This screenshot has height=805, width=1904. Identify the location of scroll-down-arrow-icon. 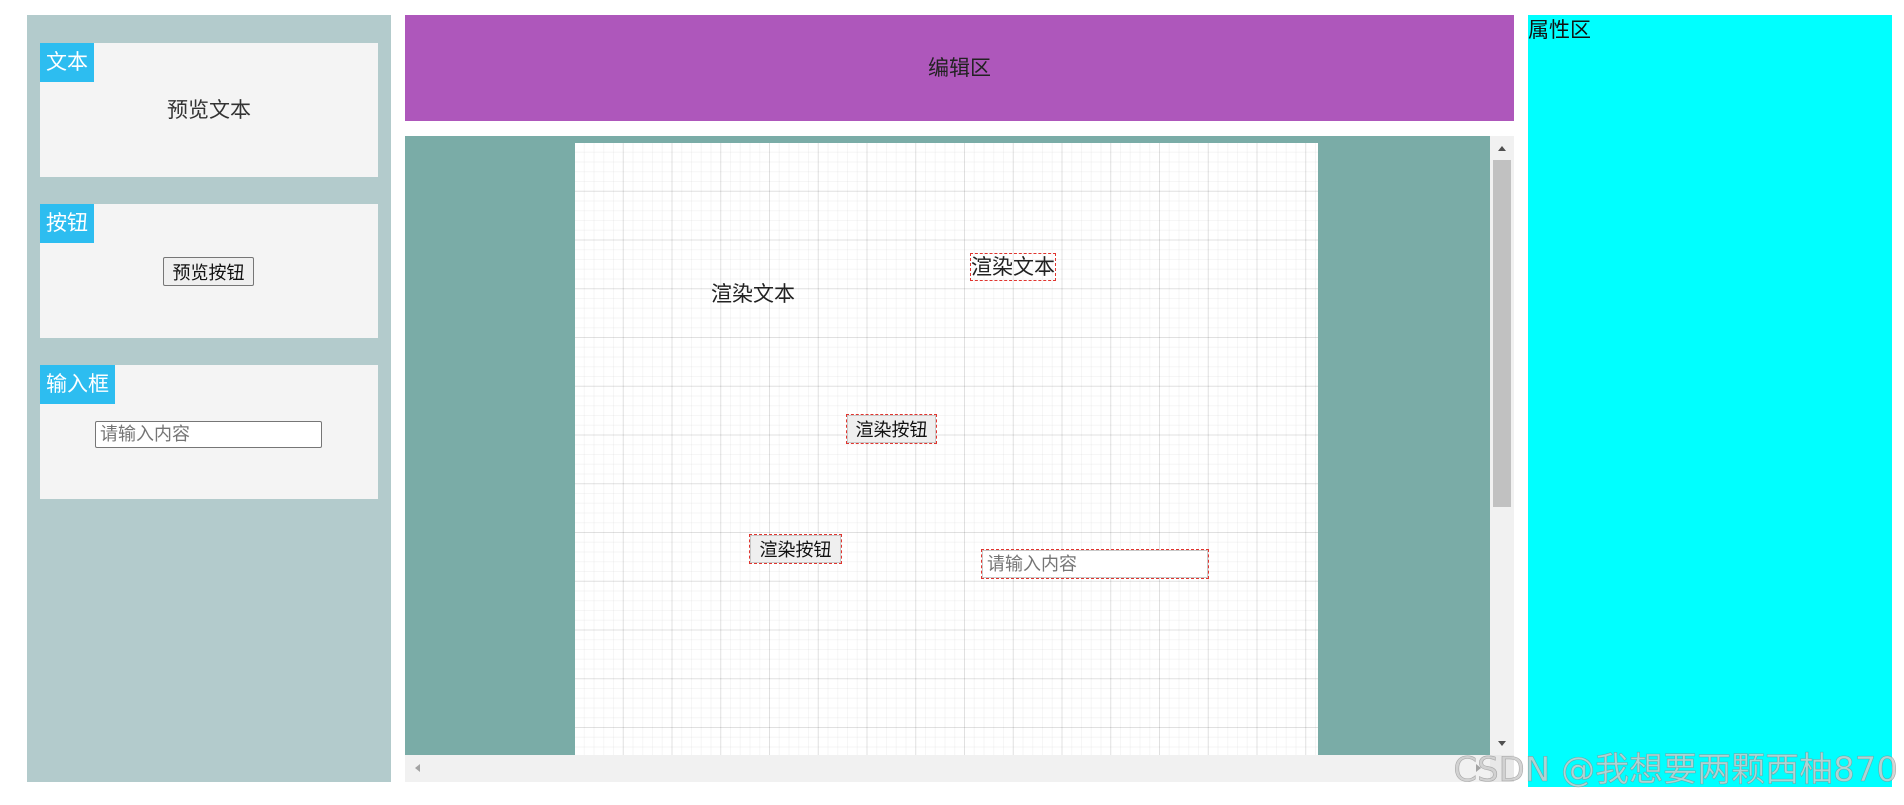
(1502, 743).